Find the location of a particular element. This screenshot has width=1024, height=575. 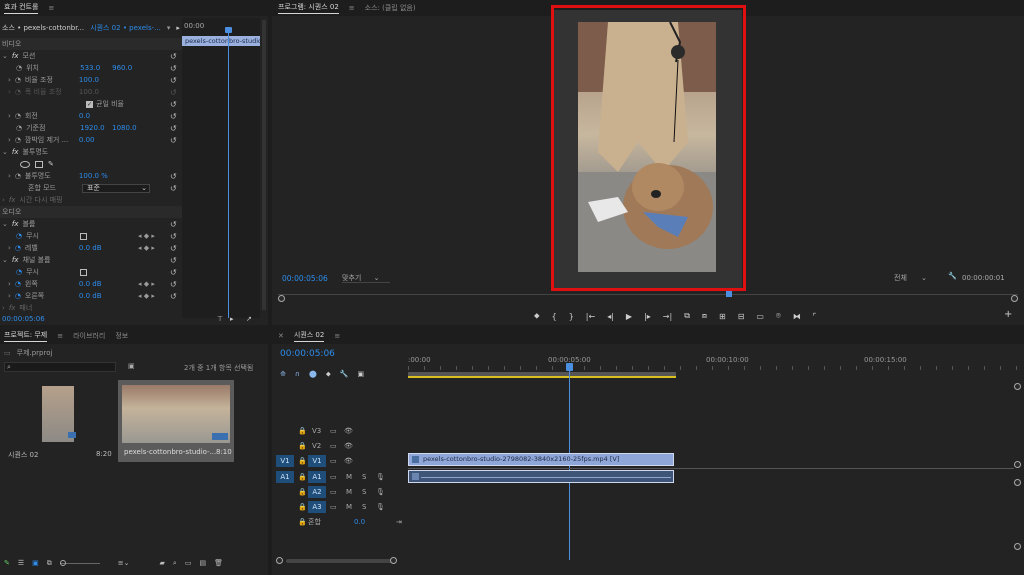

mark-in-icon: { is located at coordinates (554, 316).